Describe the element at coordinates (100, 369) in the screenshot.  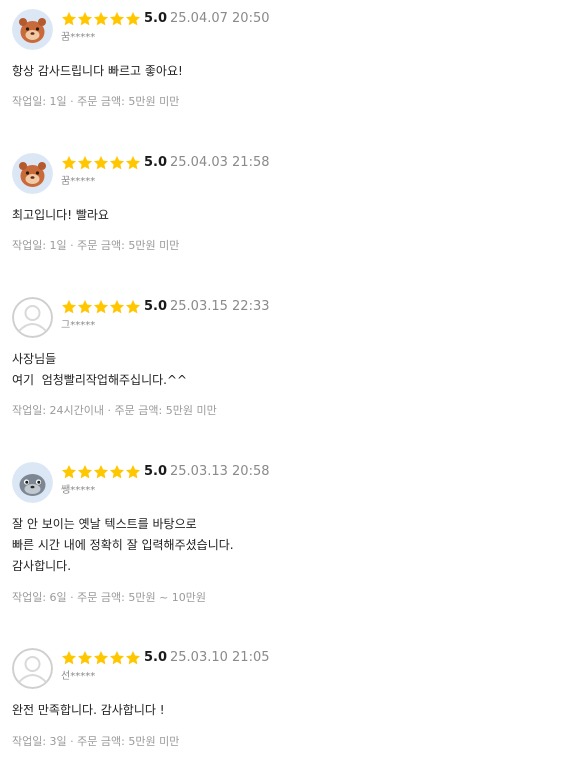
I see `review-text: 사장님들 여기 엄청빨리작업해주십니다.^^` at that location.